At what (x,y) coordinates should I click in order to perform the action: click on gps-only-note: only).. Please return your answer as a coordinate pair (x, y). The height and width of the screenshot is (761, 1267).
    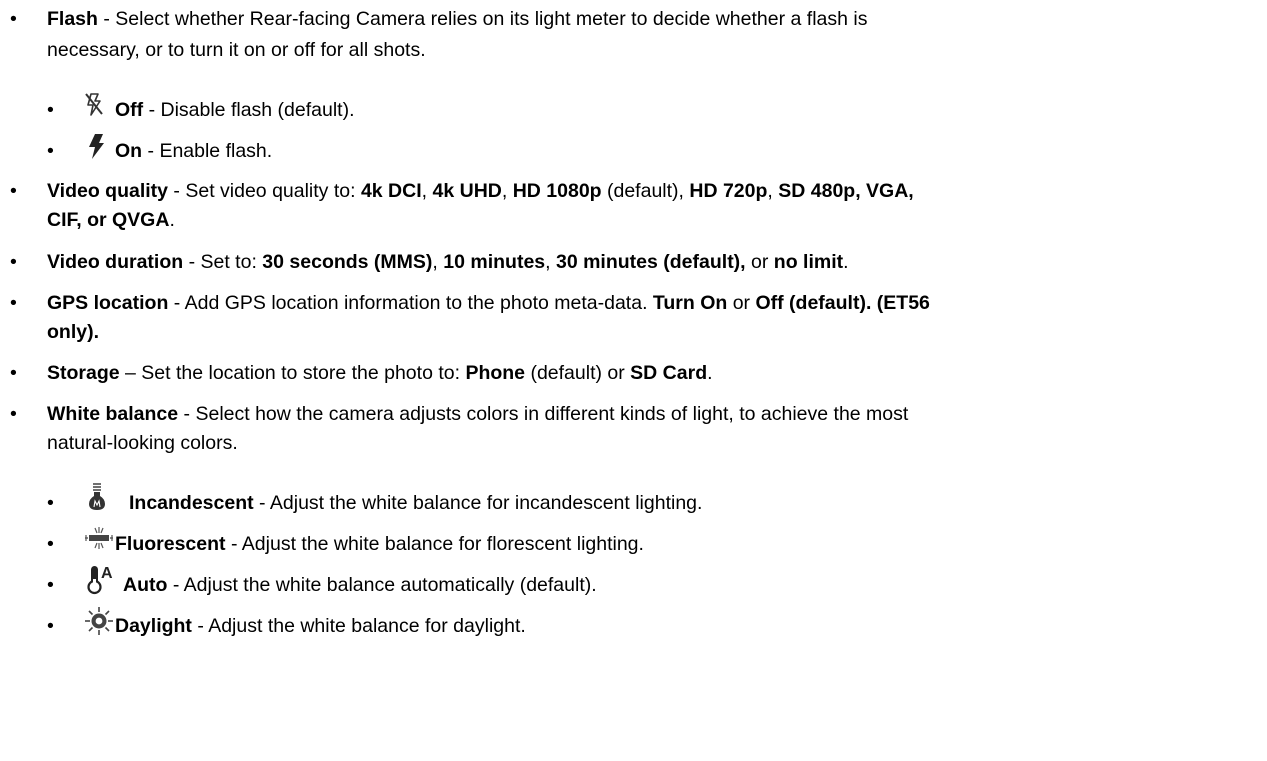
    Looking at the image, I should click on (73, 332).